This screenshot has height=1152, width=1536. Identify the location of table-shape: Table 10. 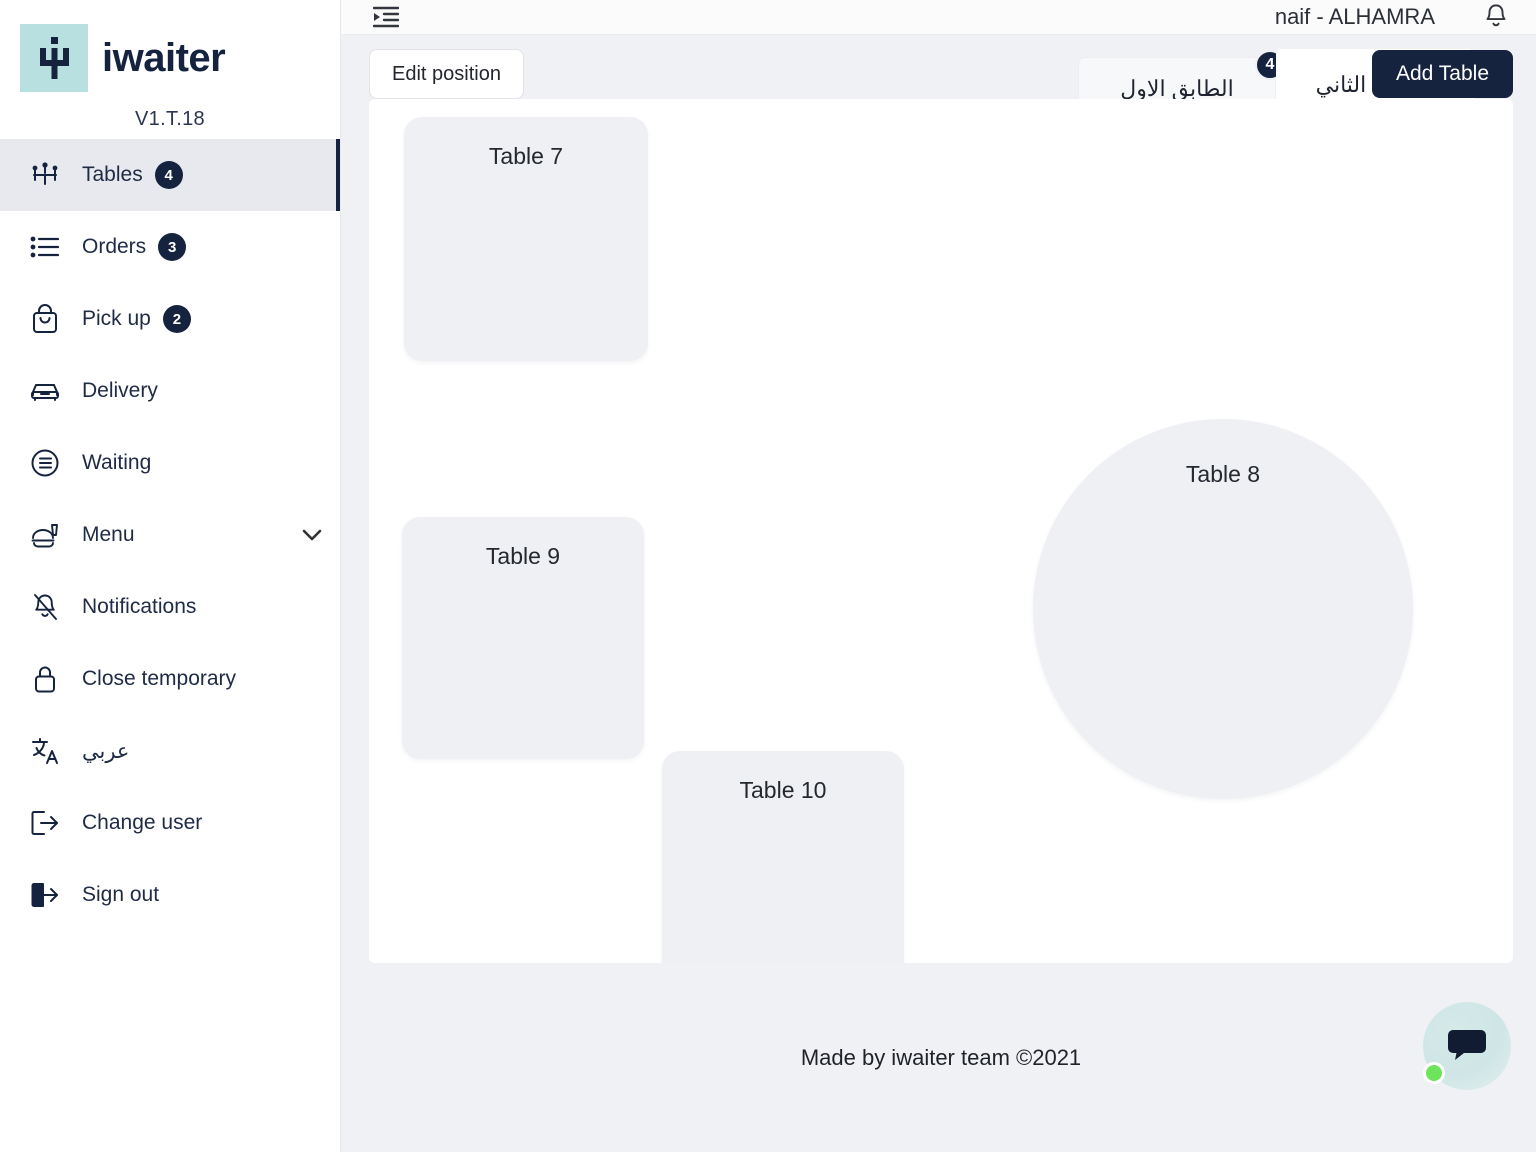
(783, 857).